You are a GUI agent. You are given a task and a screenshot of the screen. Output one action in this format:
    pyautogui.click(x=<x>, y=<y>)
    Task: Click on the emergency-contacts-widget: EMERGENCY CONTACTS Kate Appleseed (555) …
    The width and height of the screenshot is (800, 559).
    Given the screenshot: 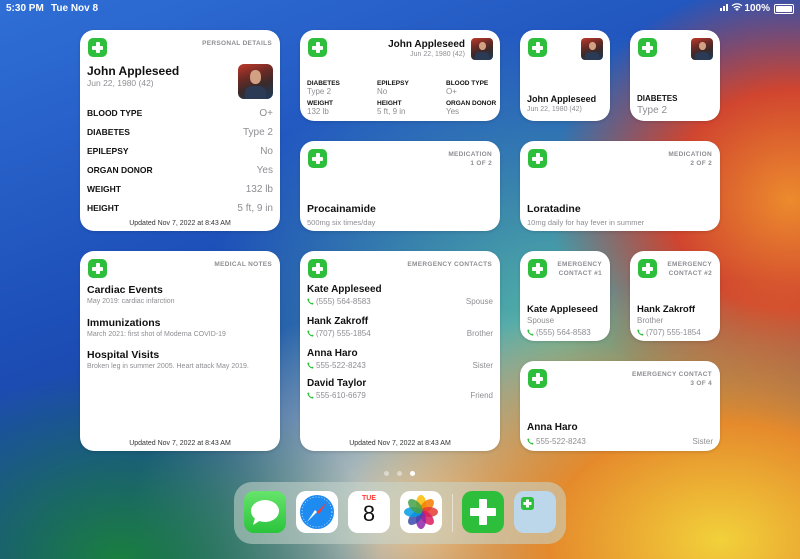 What is the action you would take?
    pyautogui.click(x=400, y=351)
    